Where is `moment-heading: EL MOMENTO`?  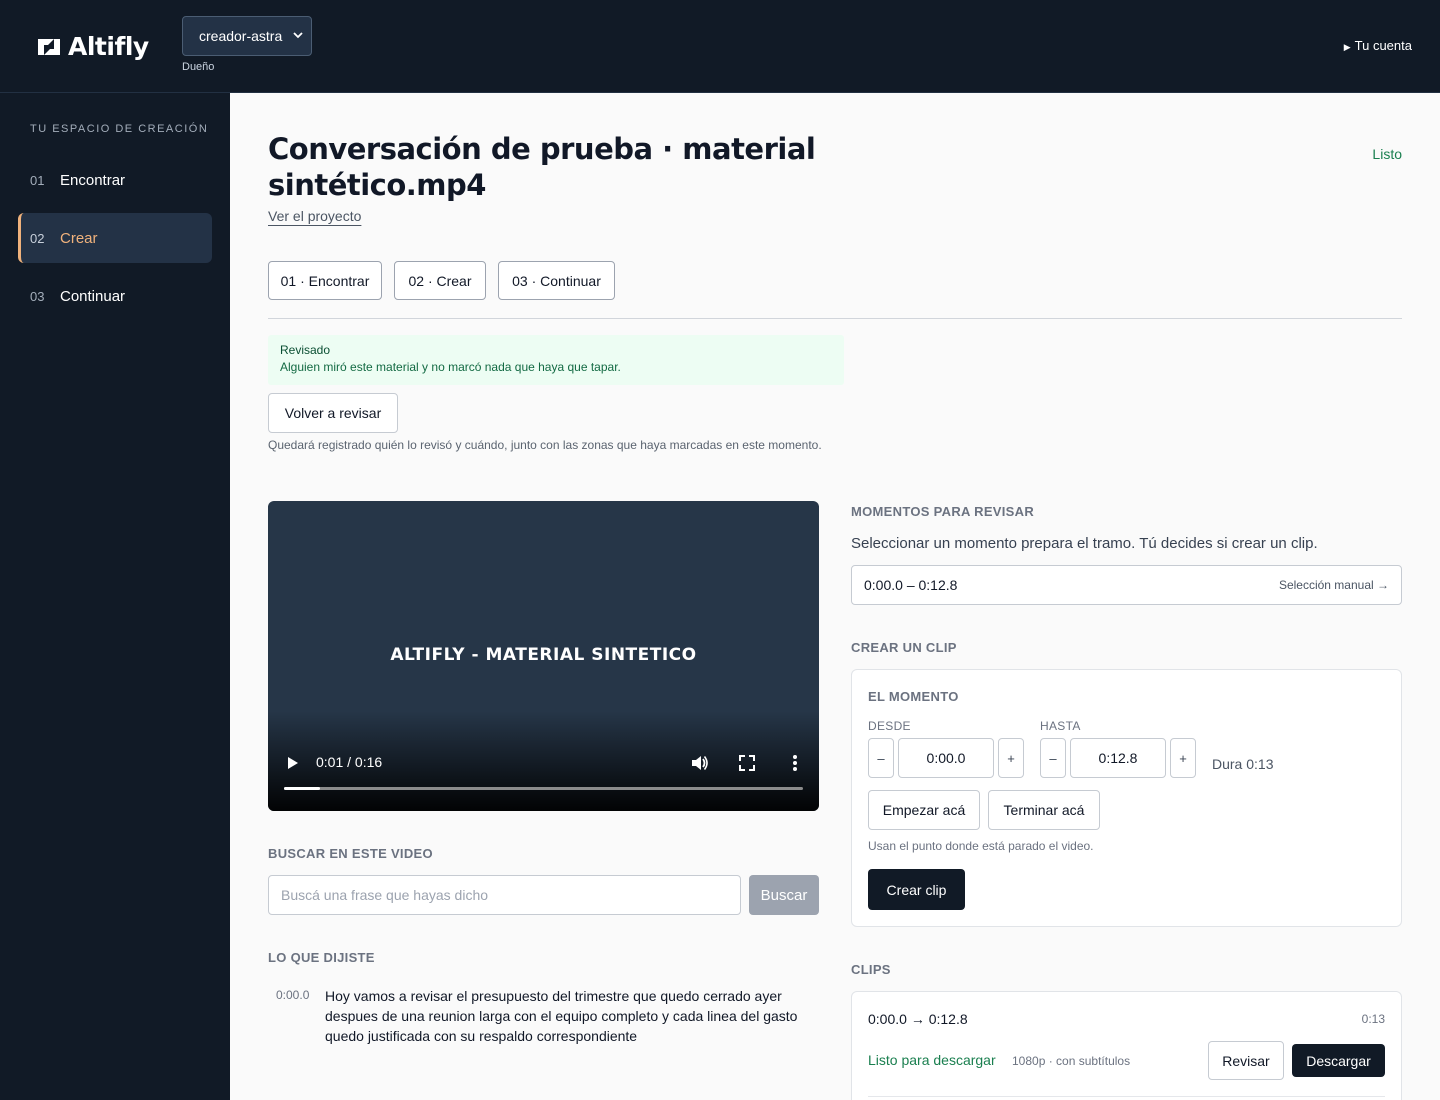 moment-heading: EL MOMENTO is located at coordinates (913, 696).